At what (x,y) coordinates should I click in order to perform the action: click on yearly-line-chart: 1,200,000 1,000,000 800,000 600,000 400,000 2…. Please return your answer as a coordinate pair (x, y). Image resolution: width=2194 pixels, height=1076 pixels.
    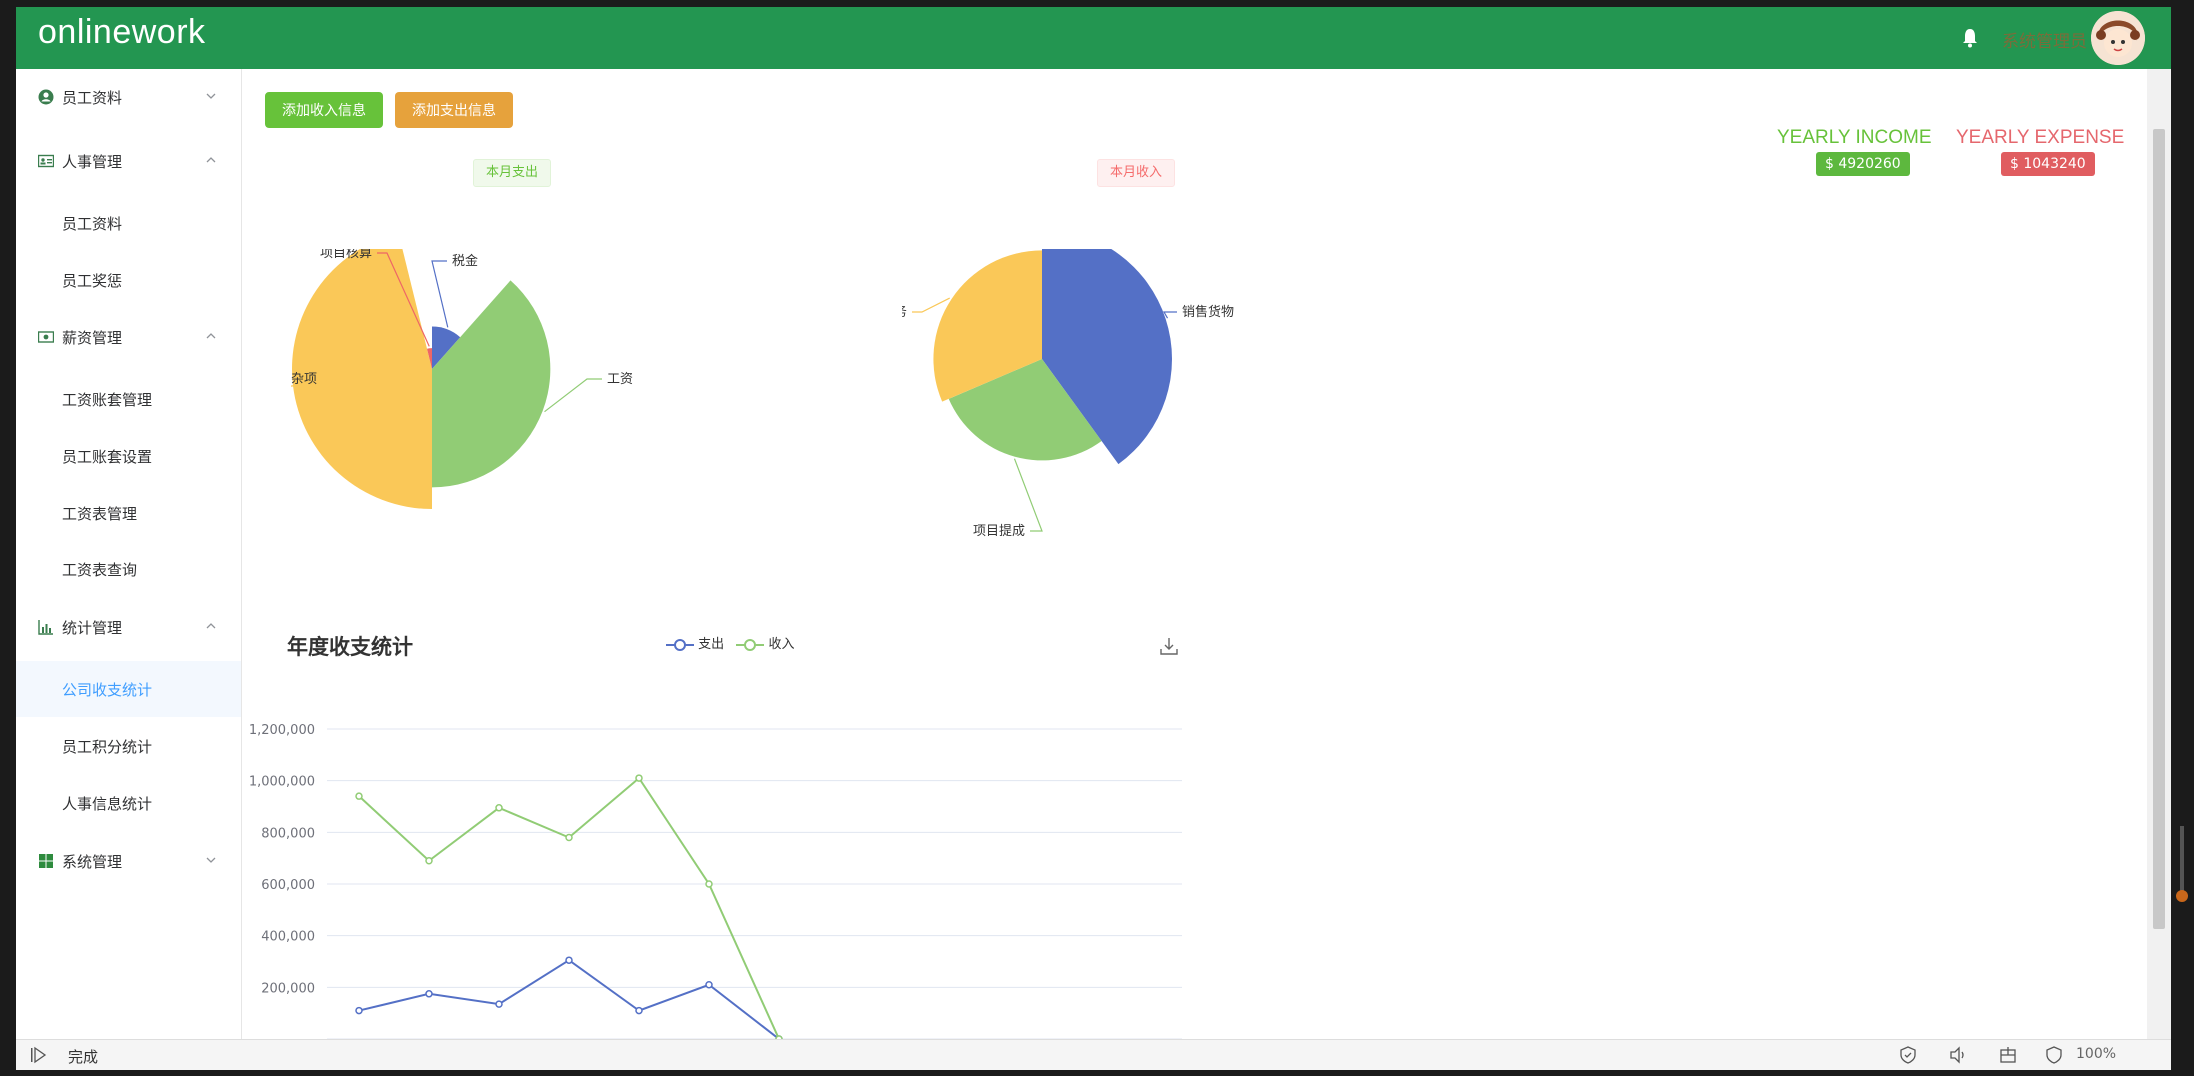
    Looking at the image, I should click on (715, 881).